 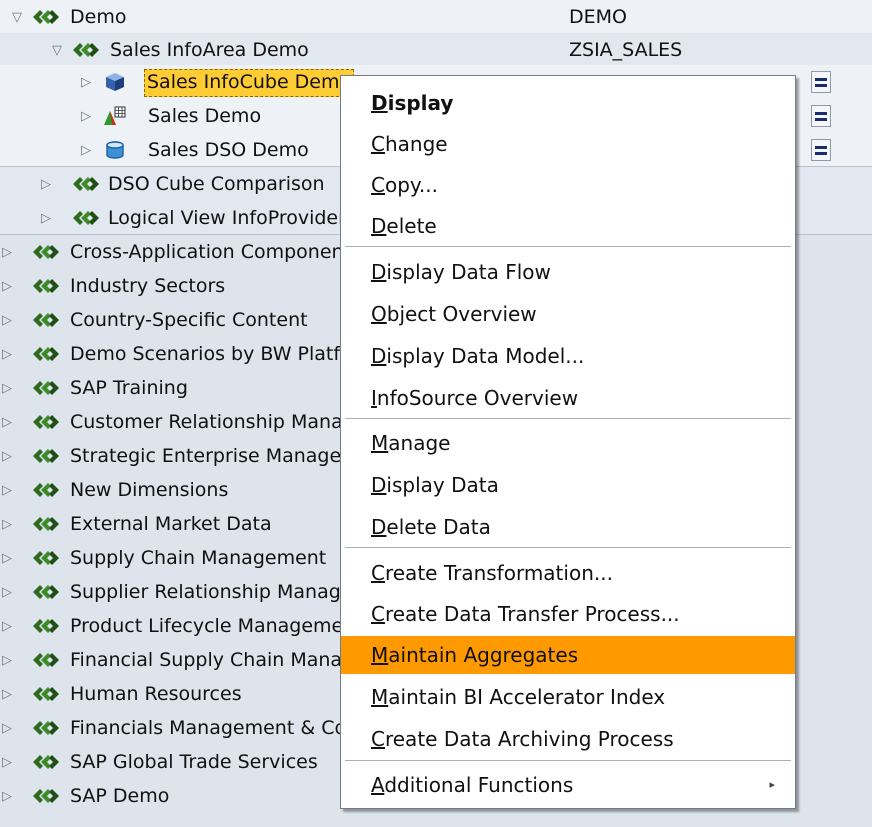 I want to click on tree-node-label: SAP Training, so click(x=129, y=388).